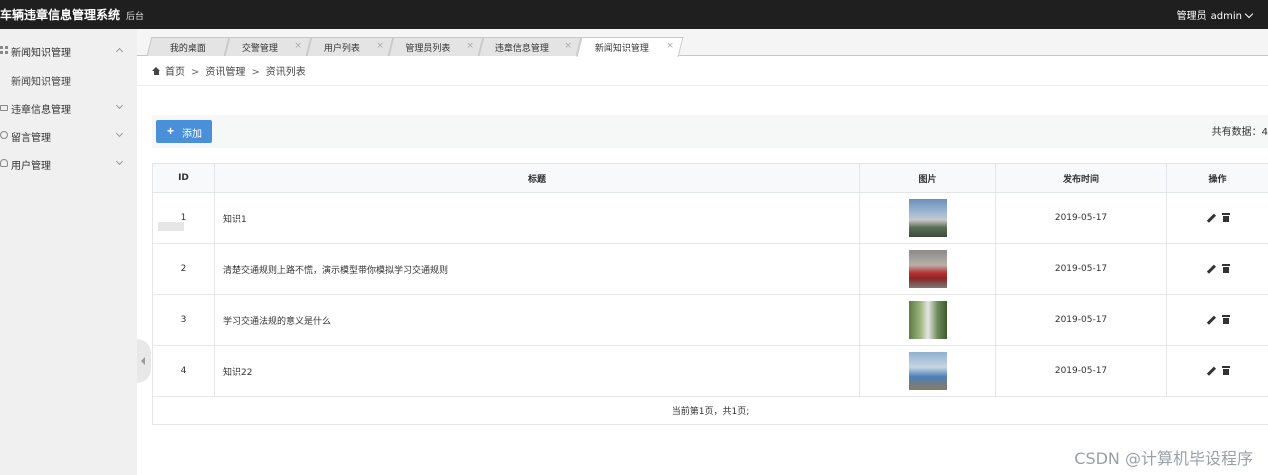  What do you see at coordinates (68, 135) in the screenshot?
I see `sidebar-item-messages: 留言管理` at bounding box center [68, 135].